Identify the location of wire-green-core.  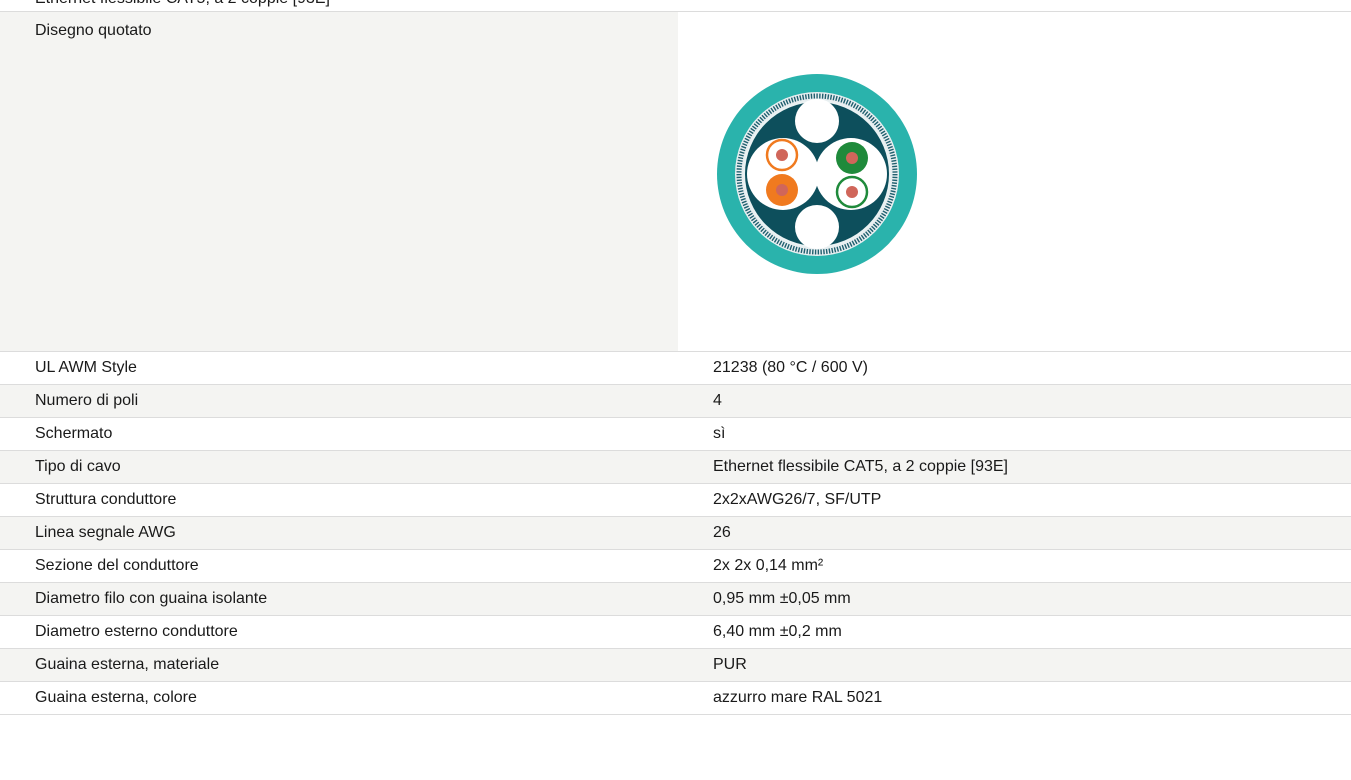
(852, 158).